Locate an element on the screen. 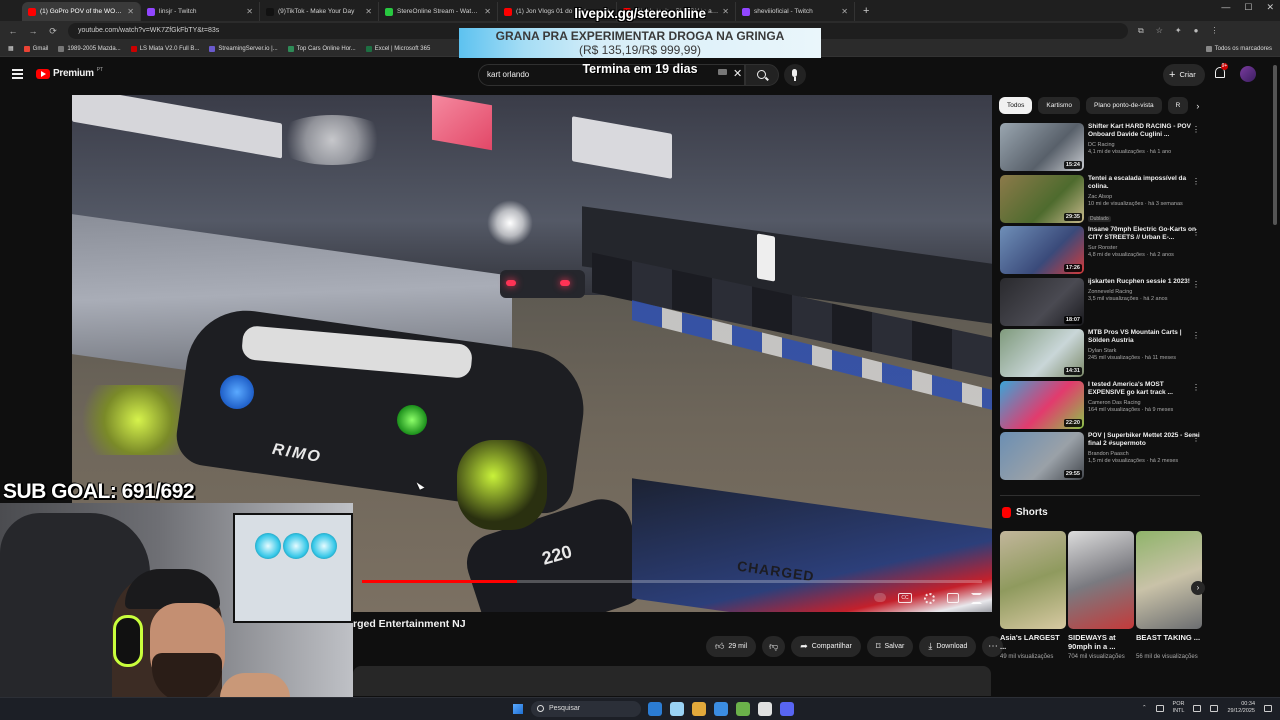 This screenshot has width=1280, height=720. bookmark-item: Todos os marcadores is located at coordinates (1238, 48).